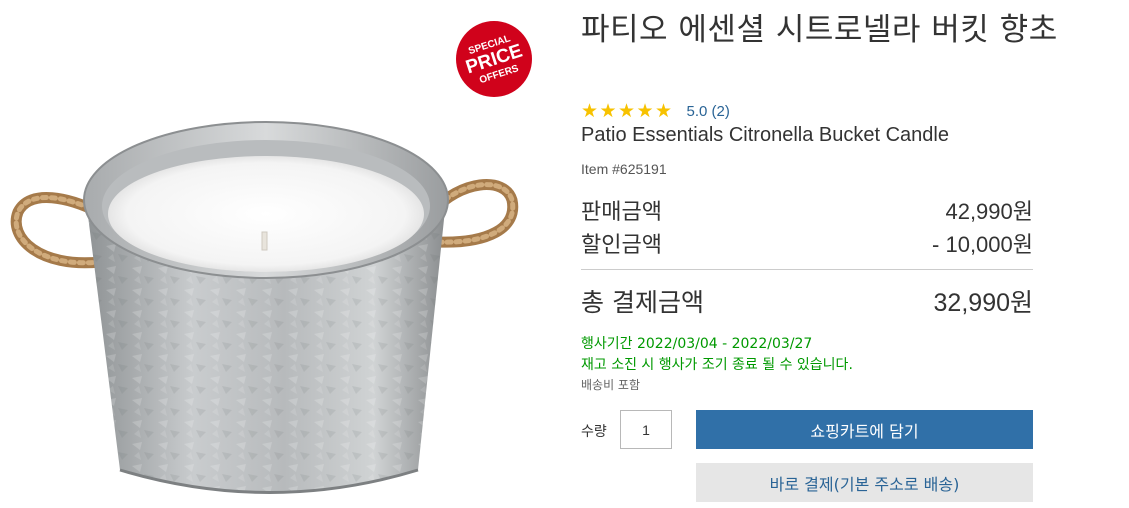  Describe the element at coordinates (621, 212) in the screenshot. I see `sale-price-label: 판매금액` at that location.